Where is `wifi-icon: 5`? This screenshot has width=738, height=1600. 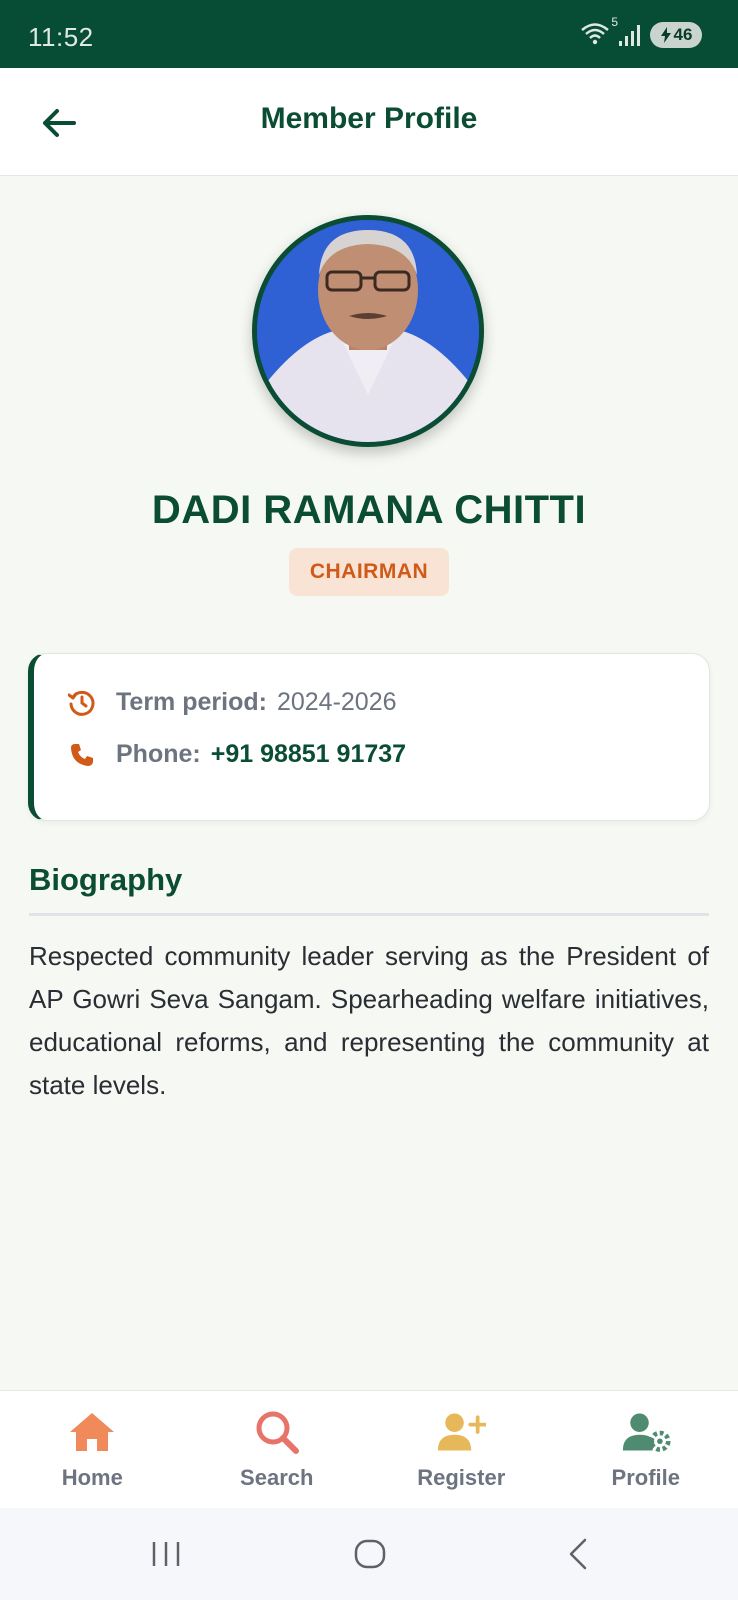
wifi-icon: 5 is located at coordinates (599, 32).